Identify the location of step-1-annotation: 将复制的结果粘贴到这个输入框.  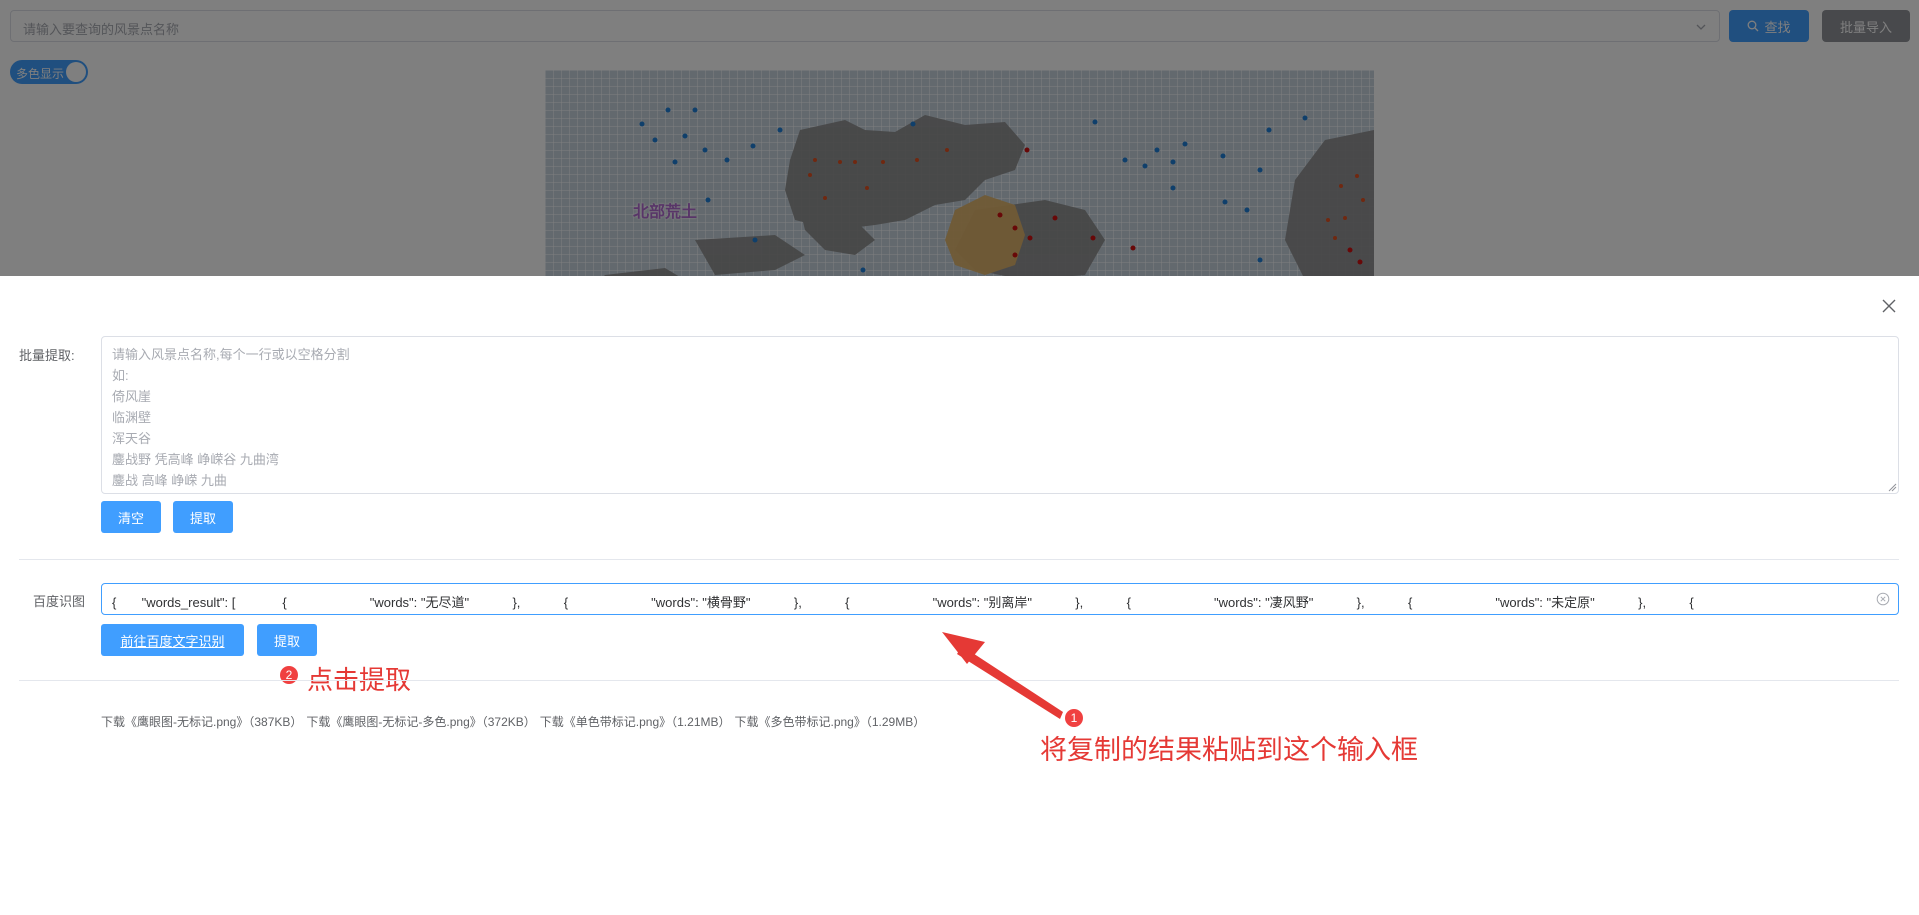
(1229, 750).